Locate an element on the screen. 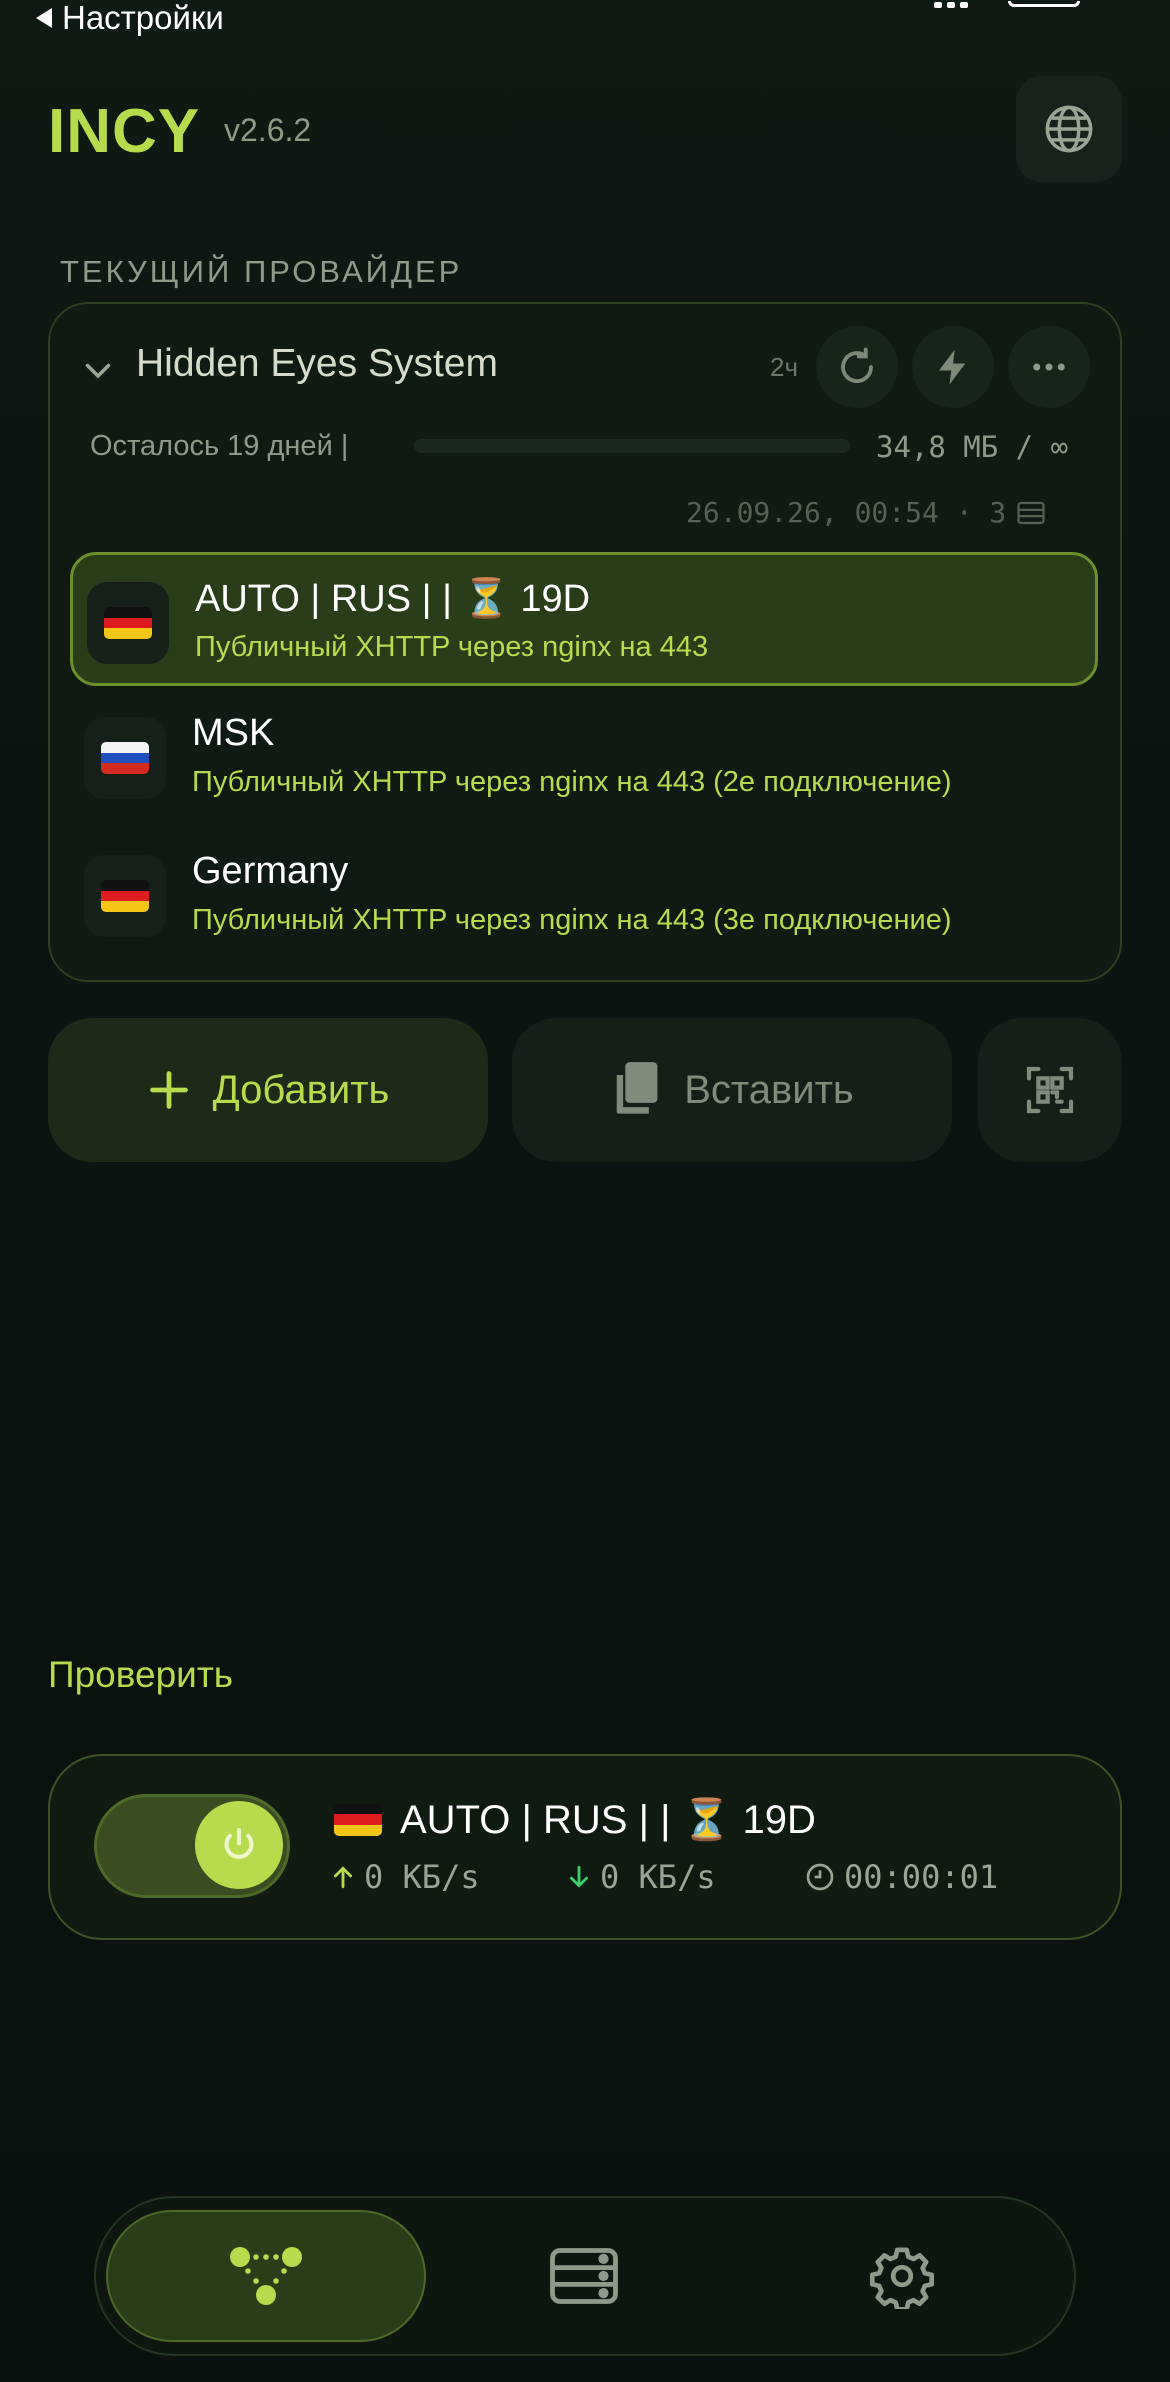  back-to-settings-link: Настройки is located at coordinates (130, 18).